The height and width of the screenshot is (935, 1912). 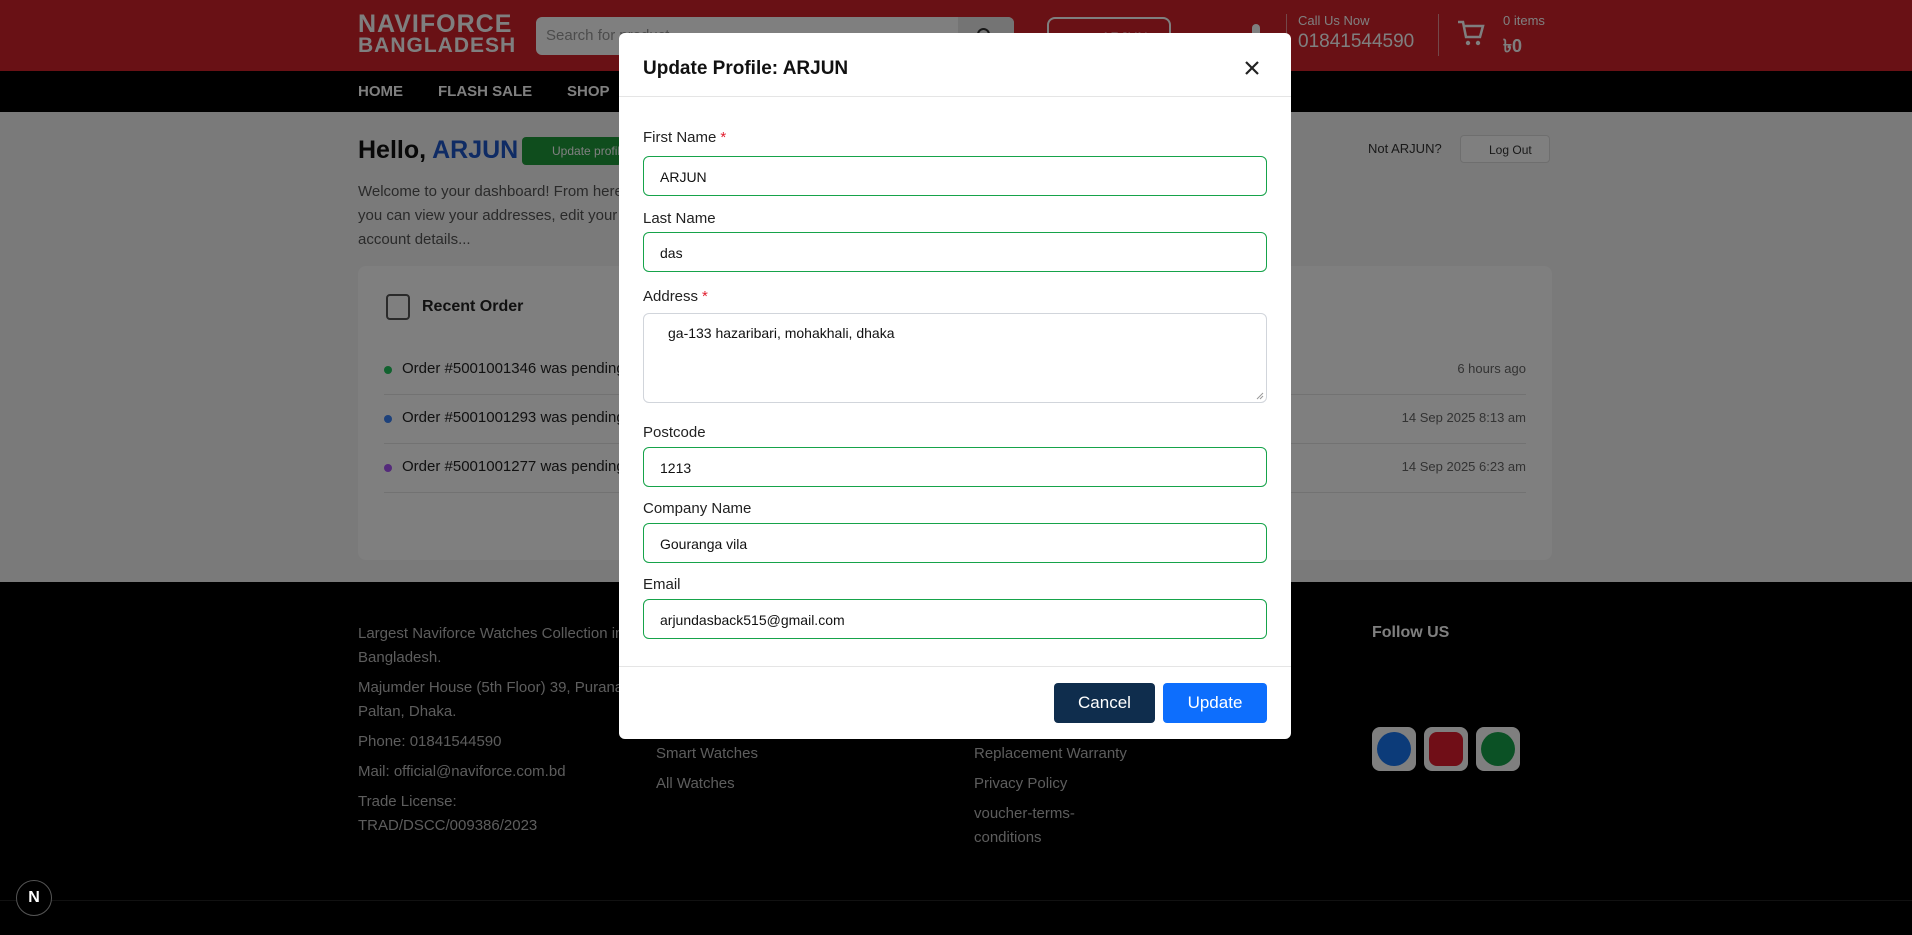 What do you see at coordinates (697, 508) in the screenshot?
I see `company-name-label: Company Name` at bounding box center [697, 508].